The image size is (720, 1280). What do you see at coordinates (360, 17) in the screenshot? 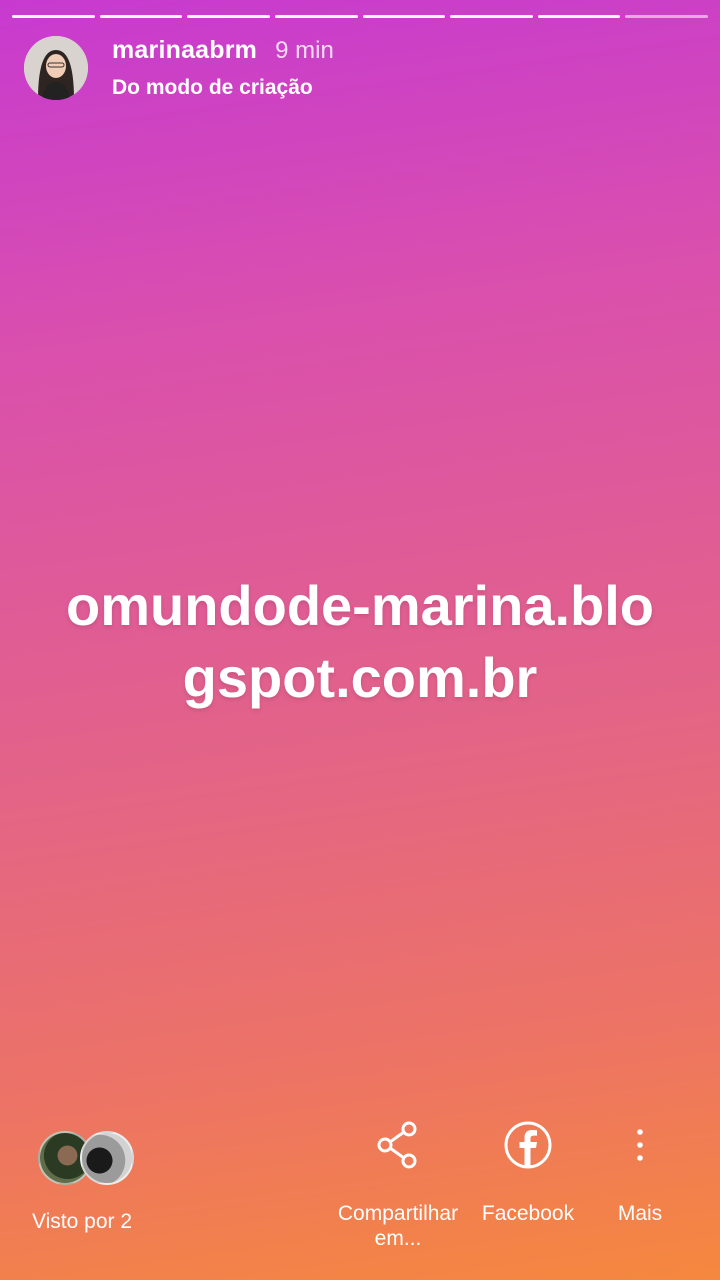
I see `story-progress-bar` at bounding box center [360, 17].